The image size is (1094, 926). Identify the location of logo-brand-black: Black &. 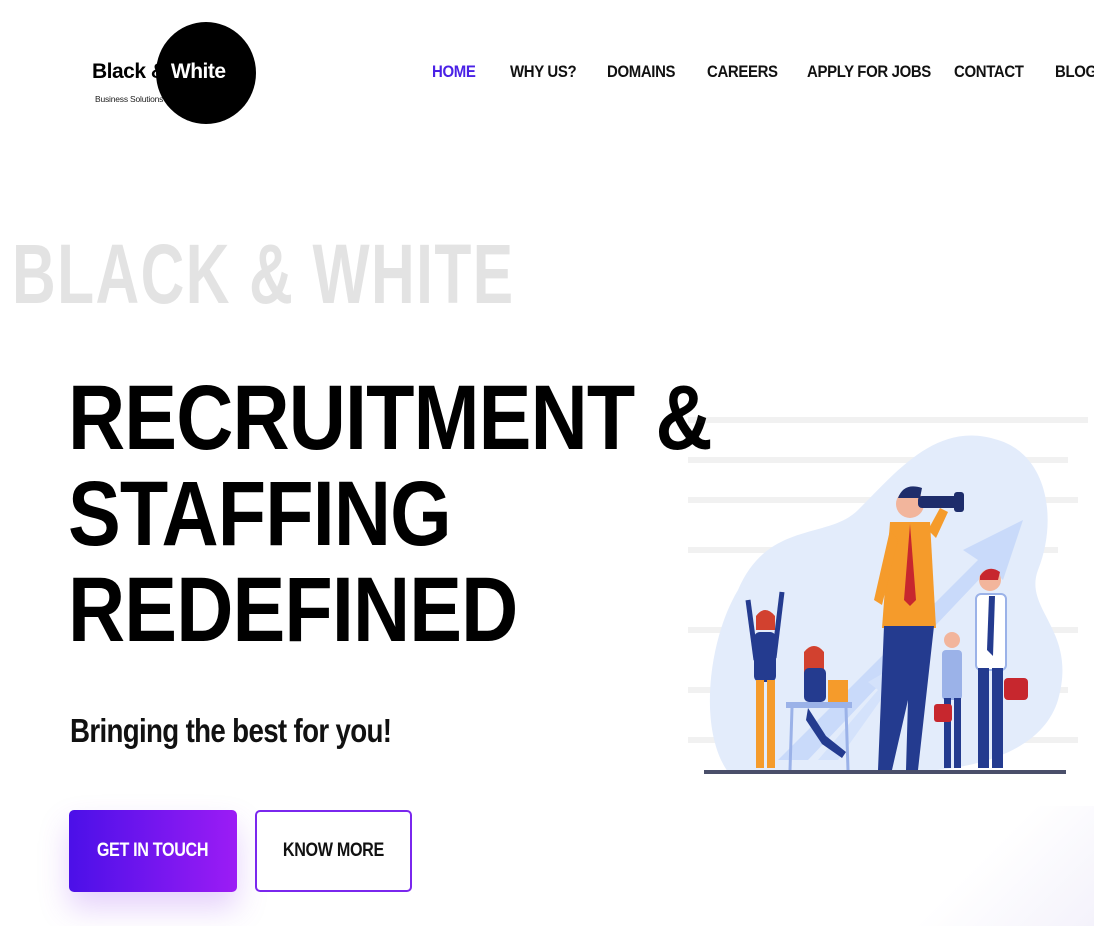
(129, 71).